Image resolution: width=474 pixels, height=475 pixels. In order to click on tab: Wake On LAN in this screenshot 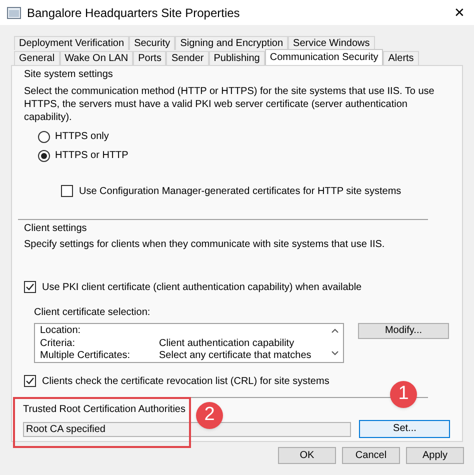, I will do `click(97, 58)`.